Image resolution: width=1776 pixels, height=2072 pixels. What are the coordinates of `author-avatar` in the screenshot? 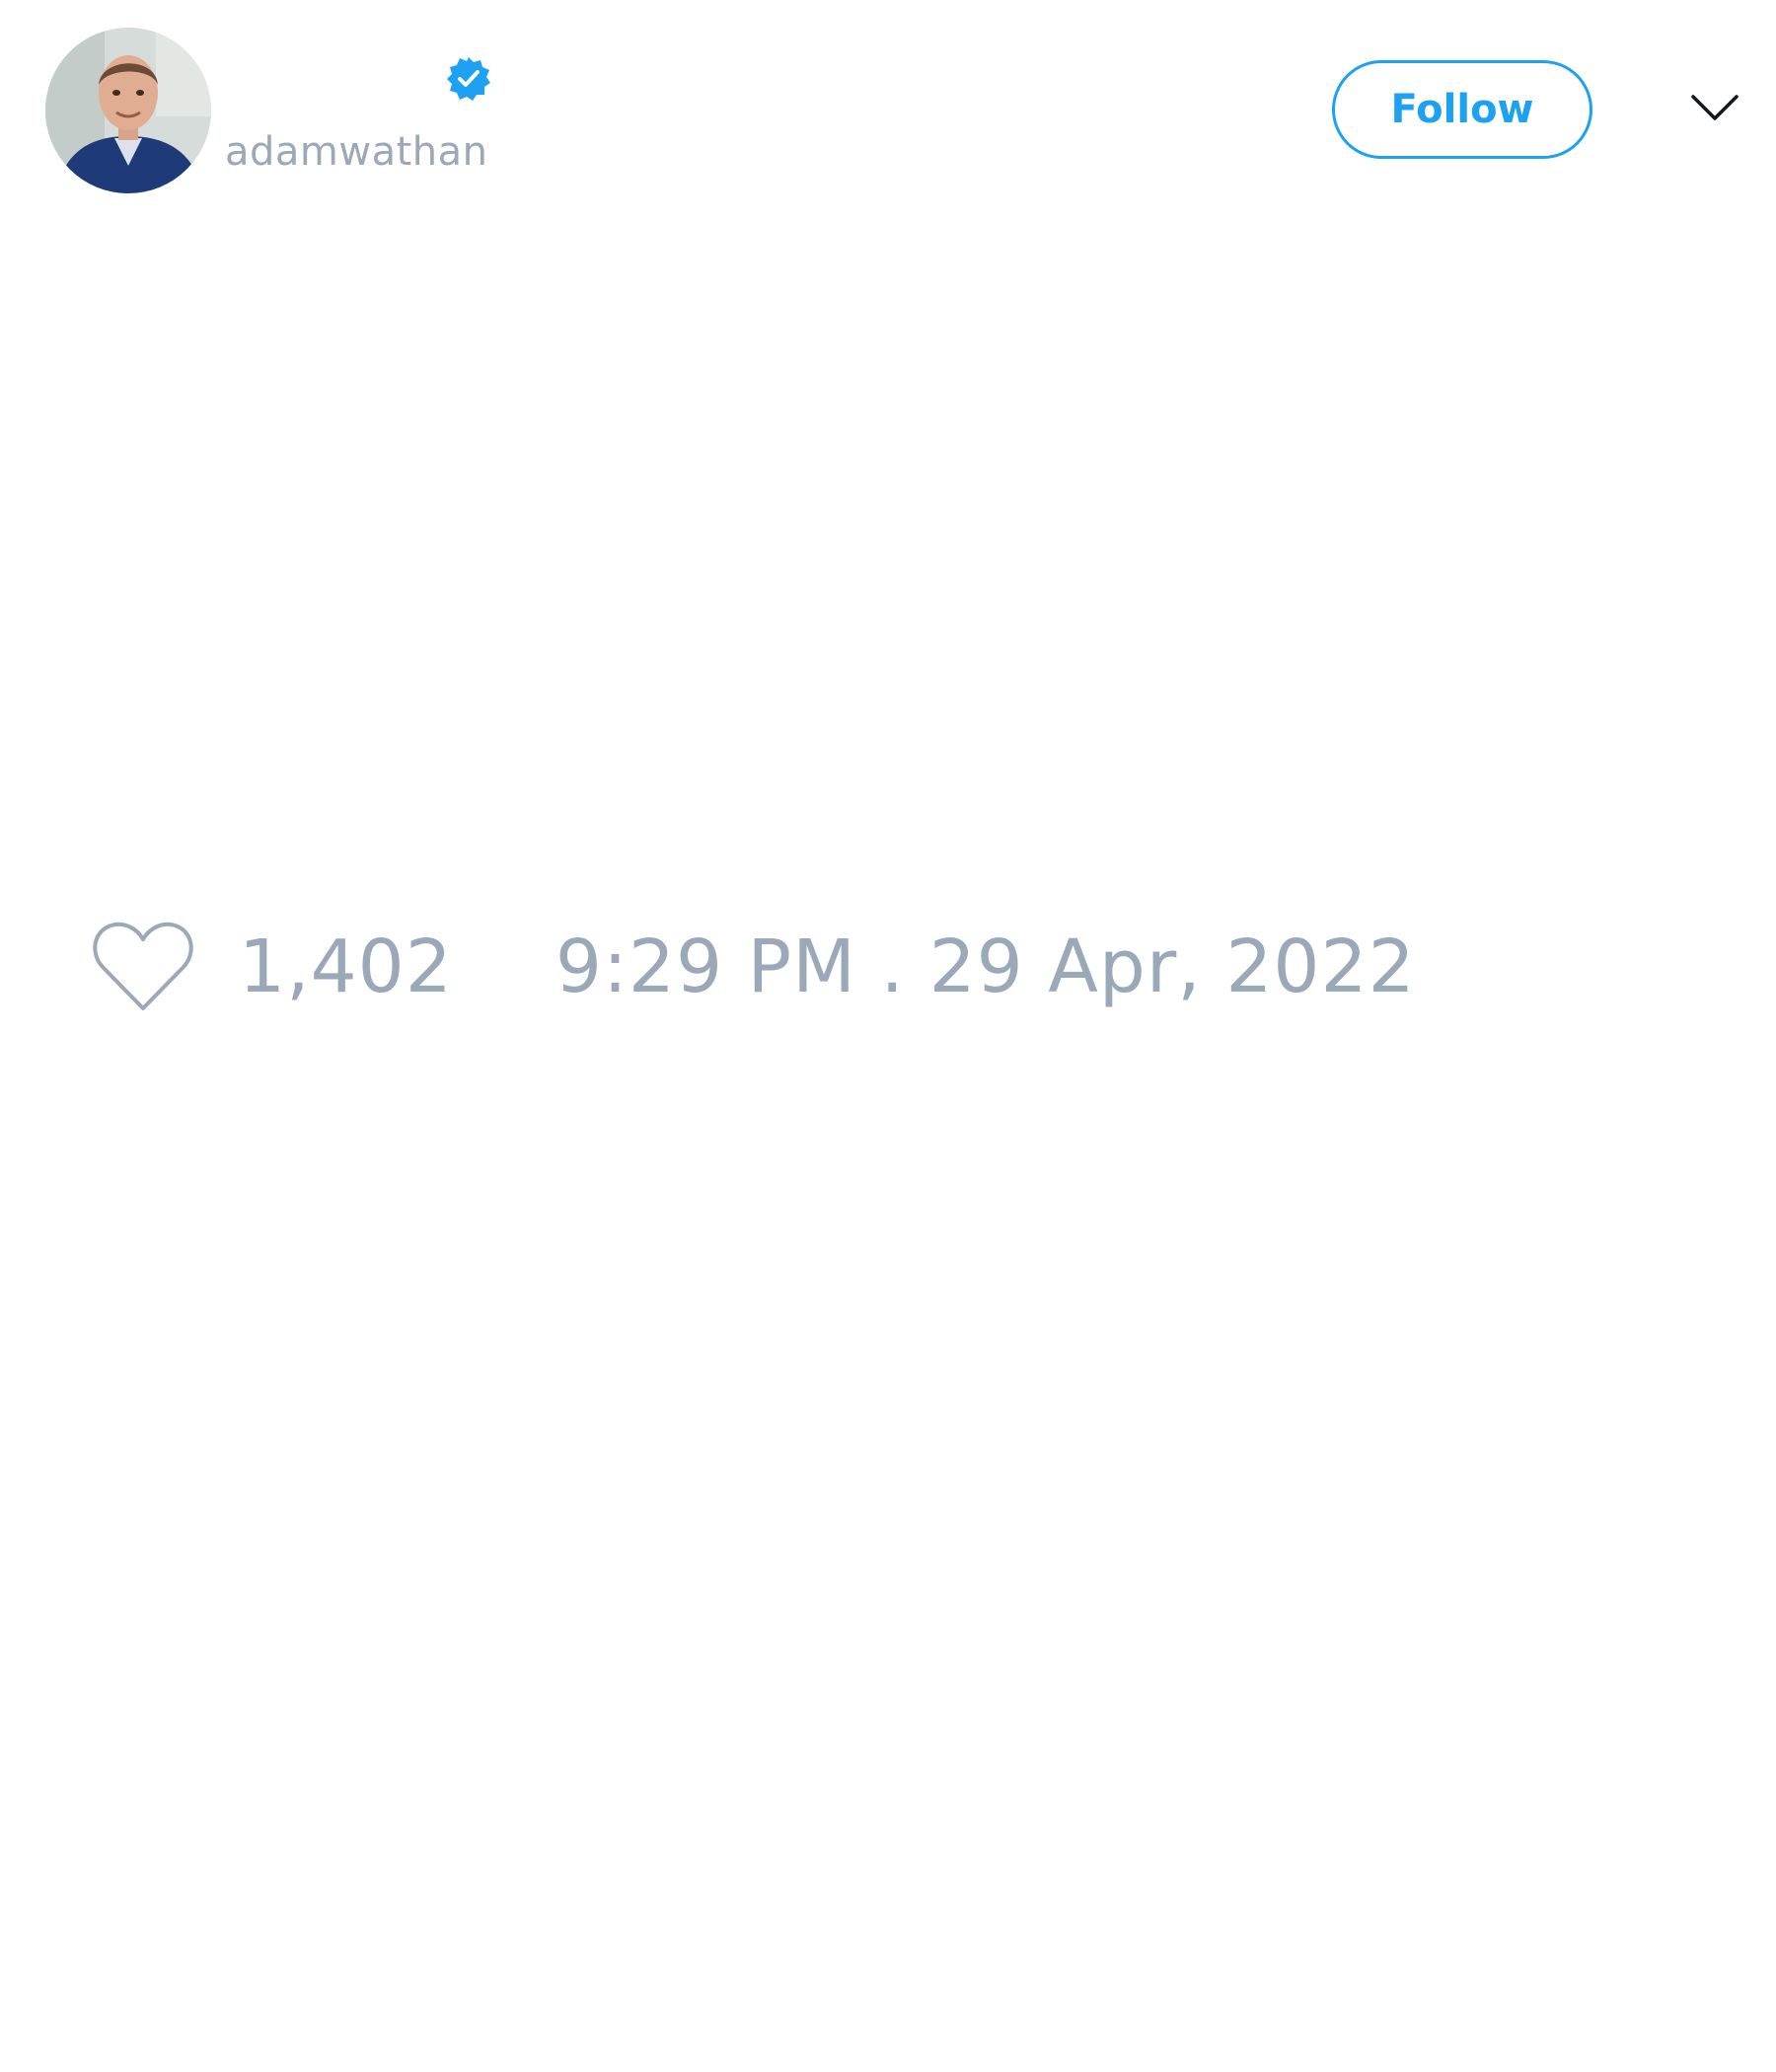 It's located at (128, 111).